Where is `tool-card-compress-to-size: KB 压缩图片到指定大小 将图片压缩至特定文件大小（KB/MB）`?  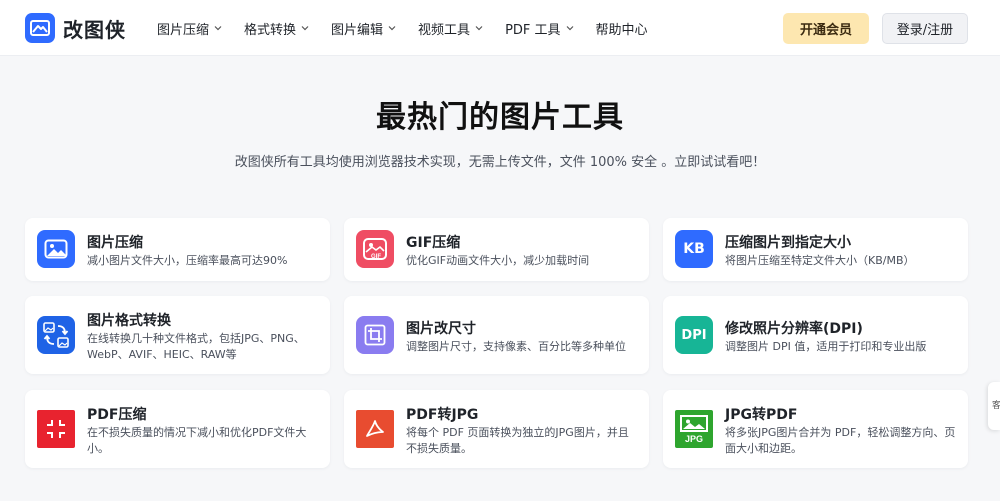
tool-card-compress-to-size: KB 压缩图片到指定大小 将图片压缩至特定文件大小（KB/MB） is located at coordinates (815, 249).